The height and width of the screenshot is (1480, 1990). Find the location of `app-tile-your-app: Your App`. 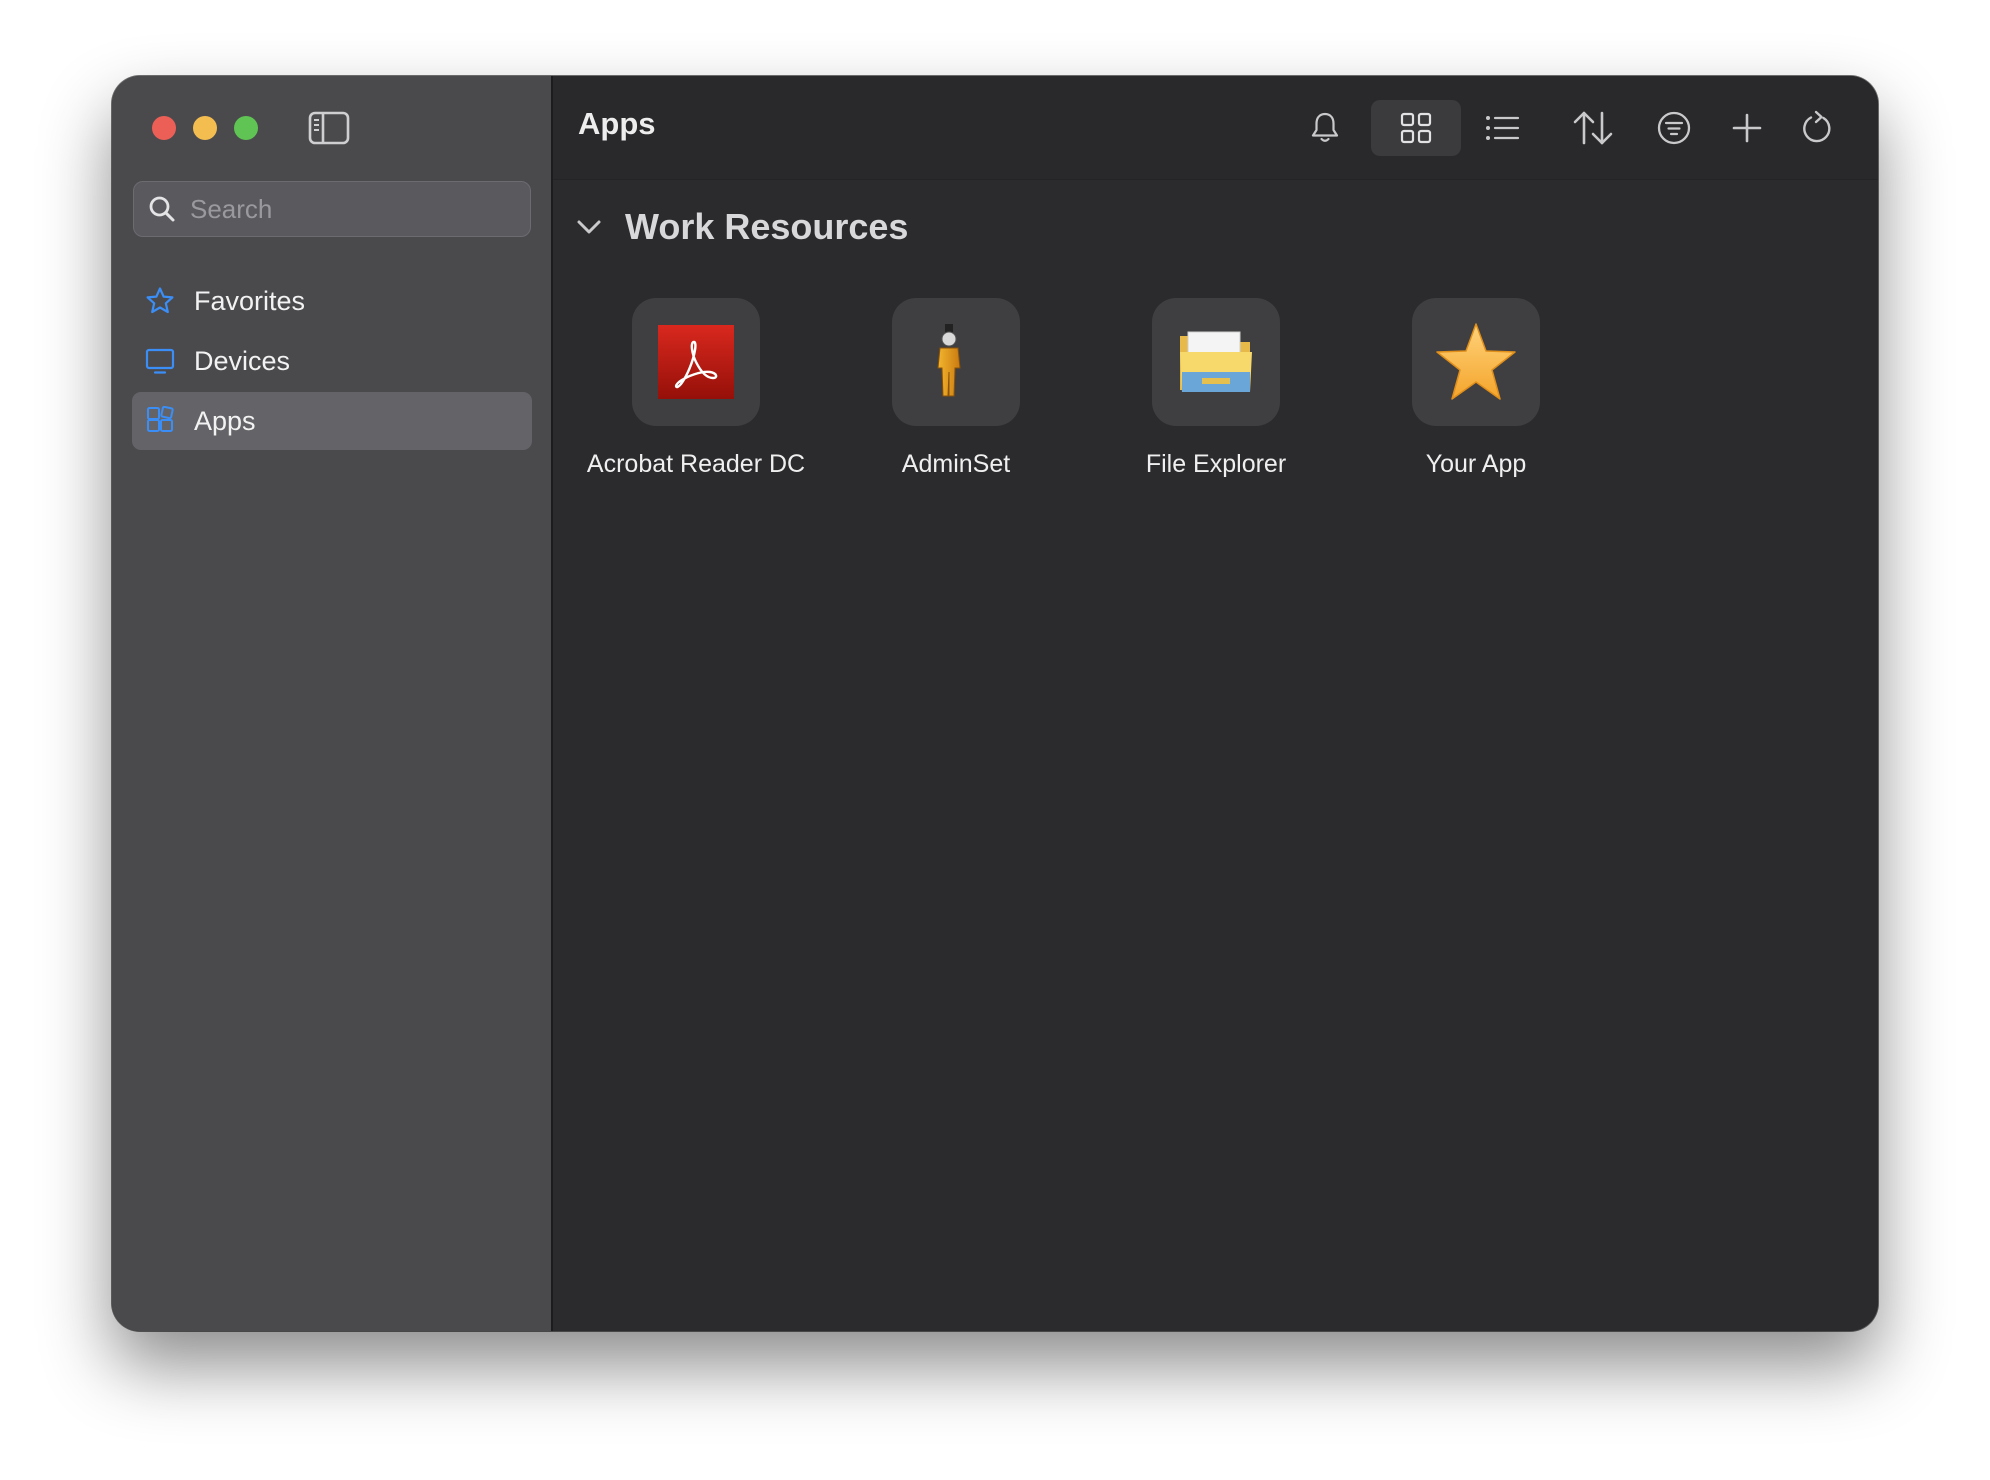

app-tile-your-app: Your App is located at coordinates (1476, 388).